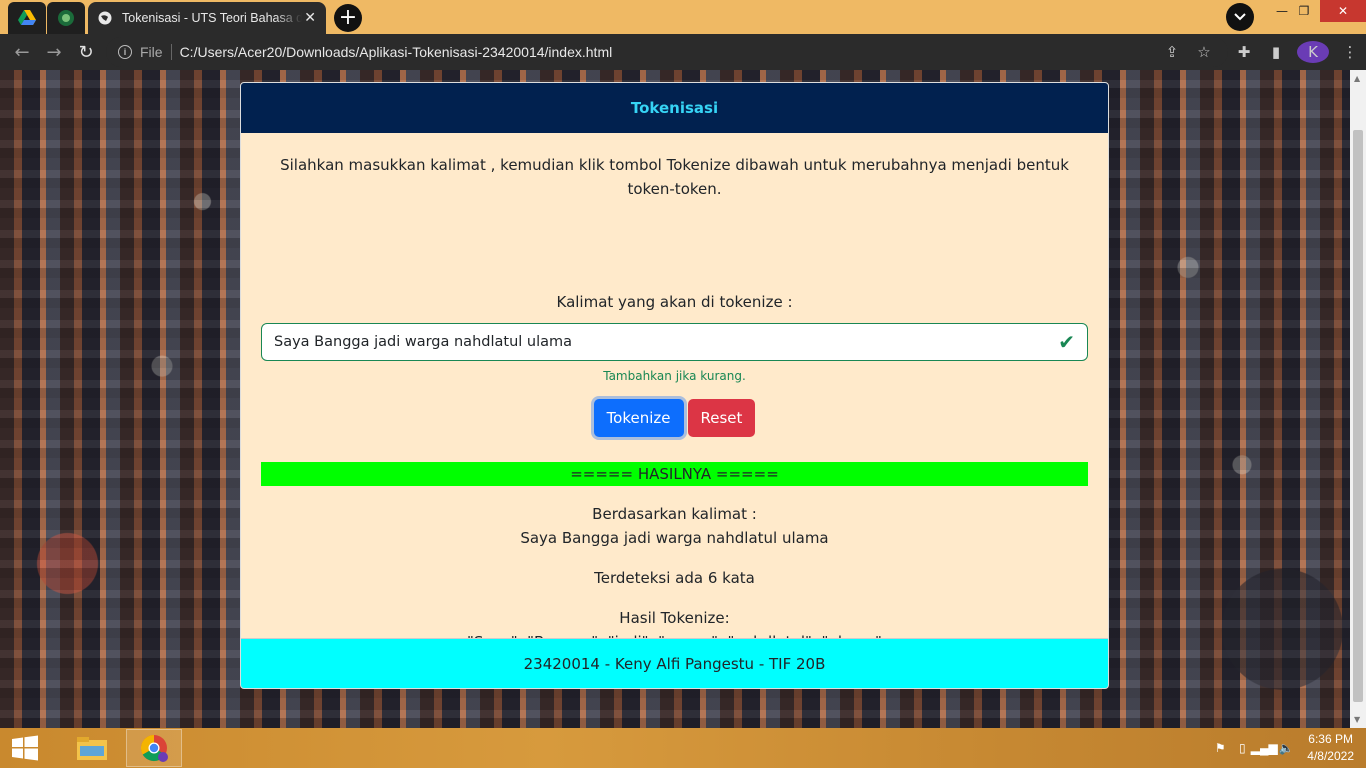  I want to click on tab-favicon-icon, so click(66, 18).